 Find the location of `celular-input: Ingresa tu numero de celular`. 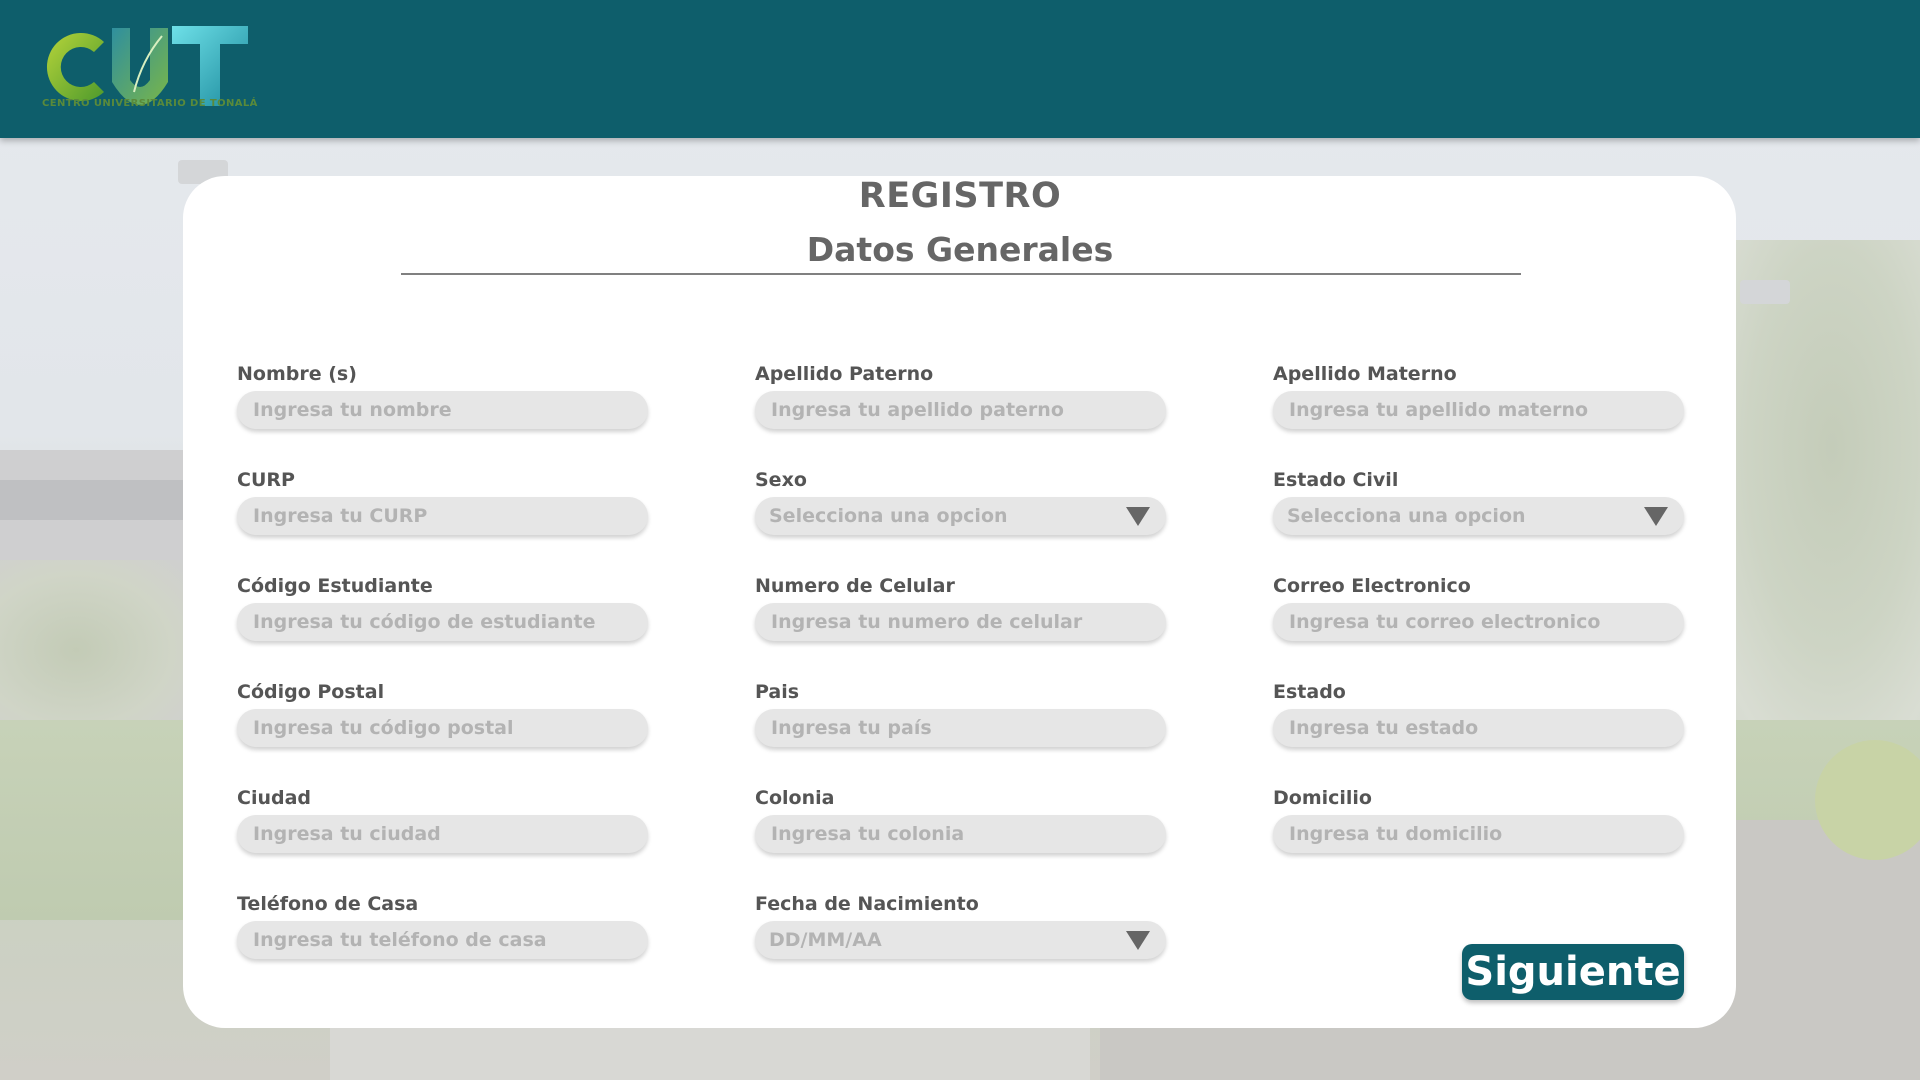

celular-input: Ingresa tu numero de celular is located at coordinates (960, 622).